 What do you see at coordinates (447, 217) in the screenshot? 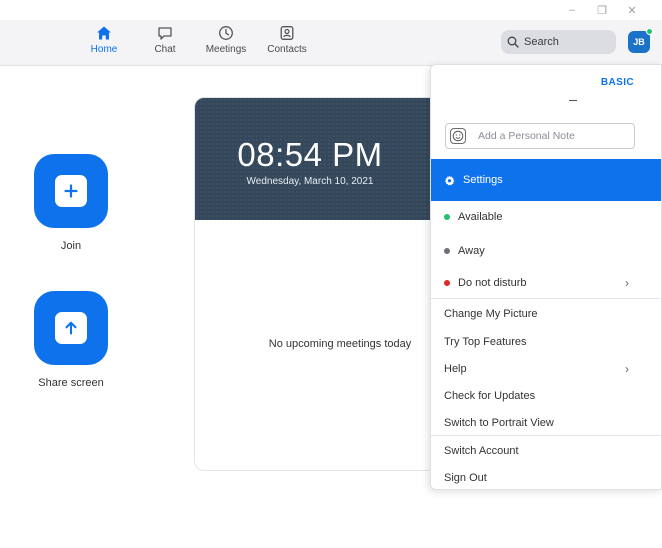
I see `available-status-dot` at bounding box center [447, 217].